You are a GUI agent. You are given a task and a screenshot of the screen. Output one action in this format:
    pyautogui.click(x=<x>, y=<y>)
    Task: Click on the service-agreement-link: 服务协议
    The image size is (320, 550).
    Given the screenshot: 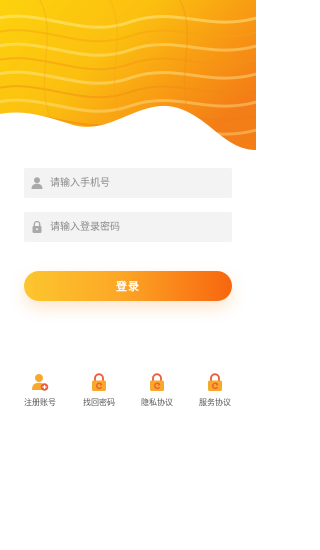 What is the action you would take?
    pyautogui.click(x=215, y=390)
    